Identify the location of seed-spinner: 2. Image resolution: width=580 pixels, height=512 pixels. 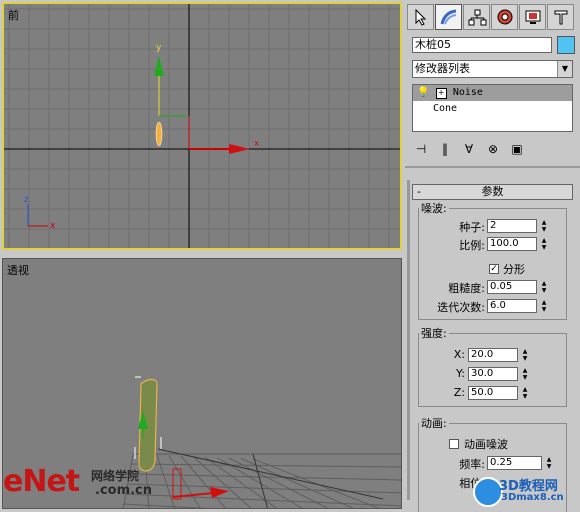
(512, 226).